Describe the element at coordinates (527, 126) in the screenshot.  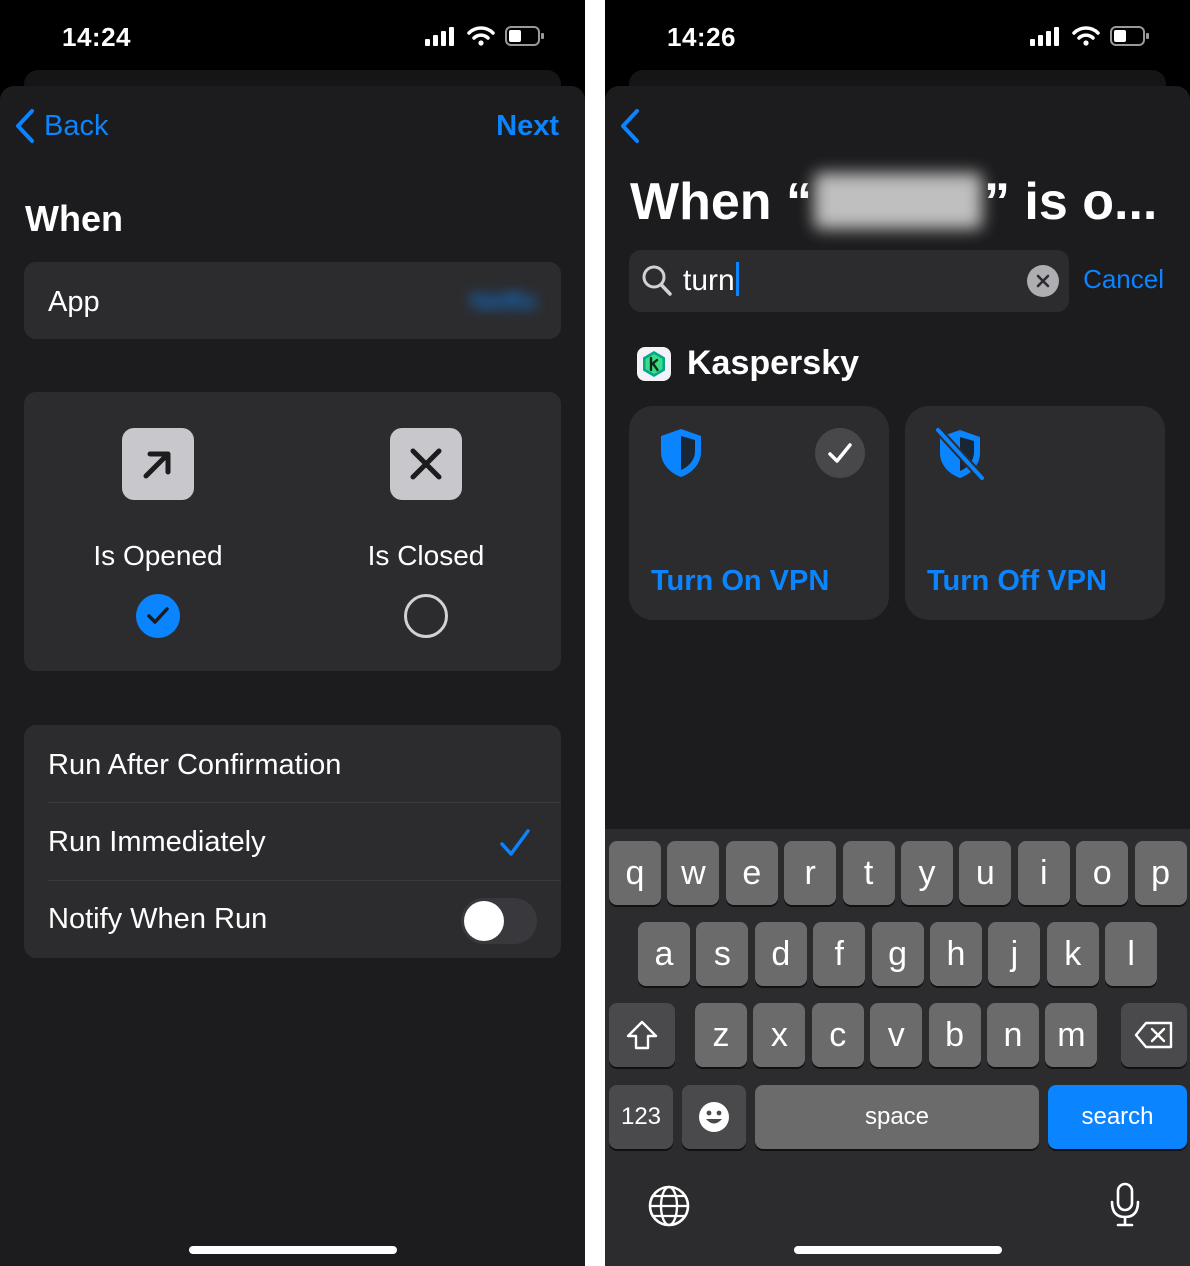
I see `next-button: Next` at that location.